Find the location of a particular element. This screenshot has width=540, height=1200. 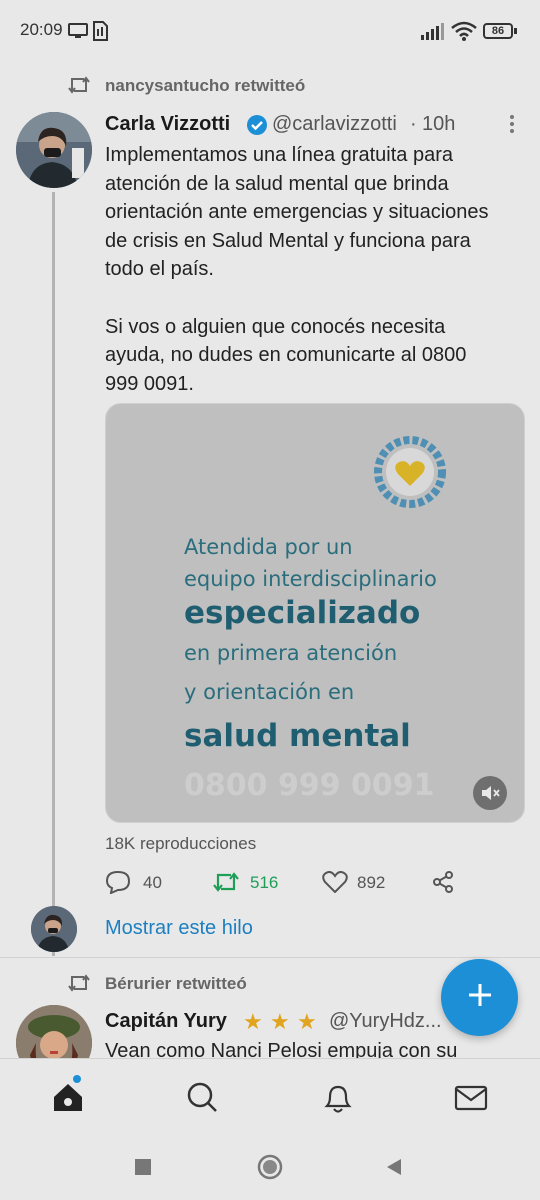

status-time: 20:09 is located at coordinates (41, 29).